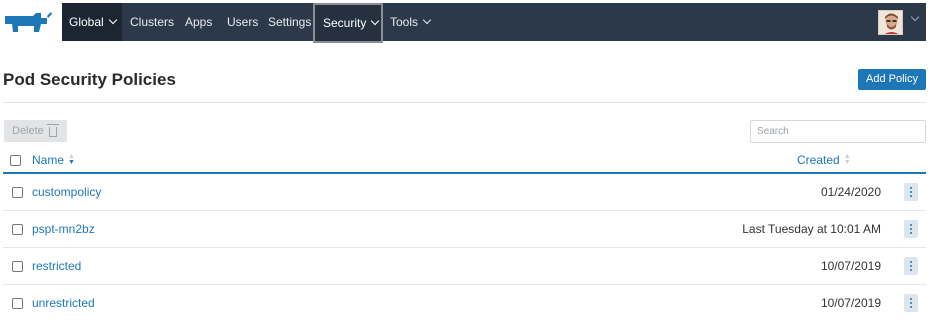  What do you see at coordinates (86, 22) in the screenshot?
I see `nav-global-label: Global` at bounding box center [86, 22].